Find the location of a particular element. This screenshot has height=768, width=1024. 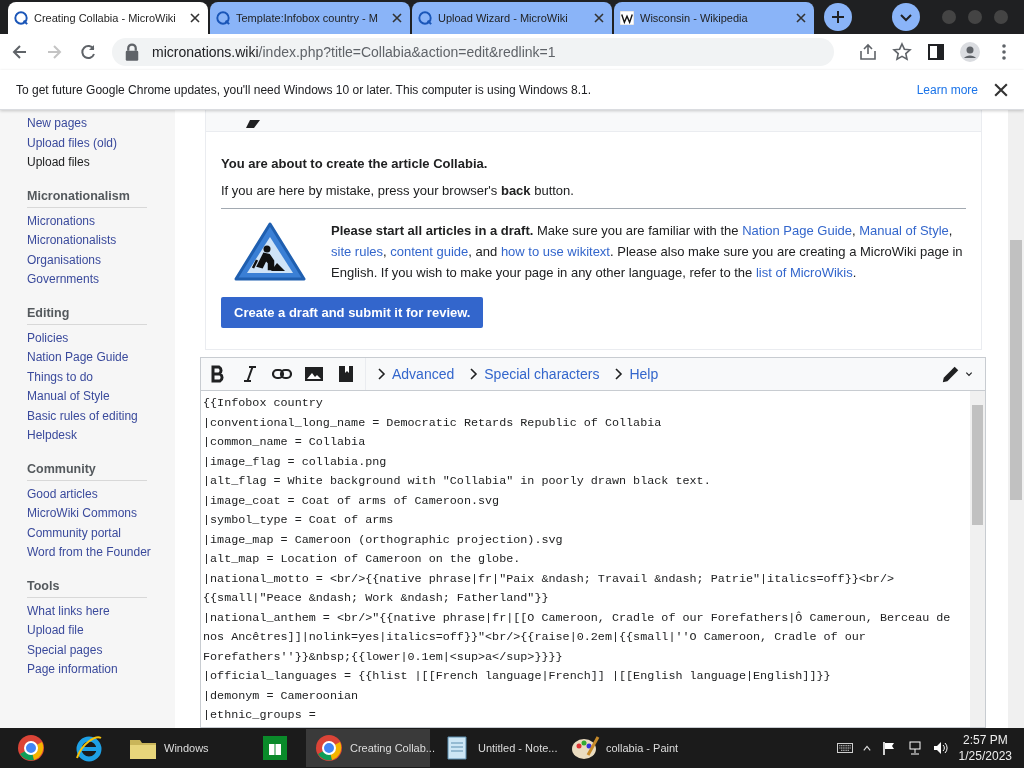

plus-icon is located at coordinates (838, 17).